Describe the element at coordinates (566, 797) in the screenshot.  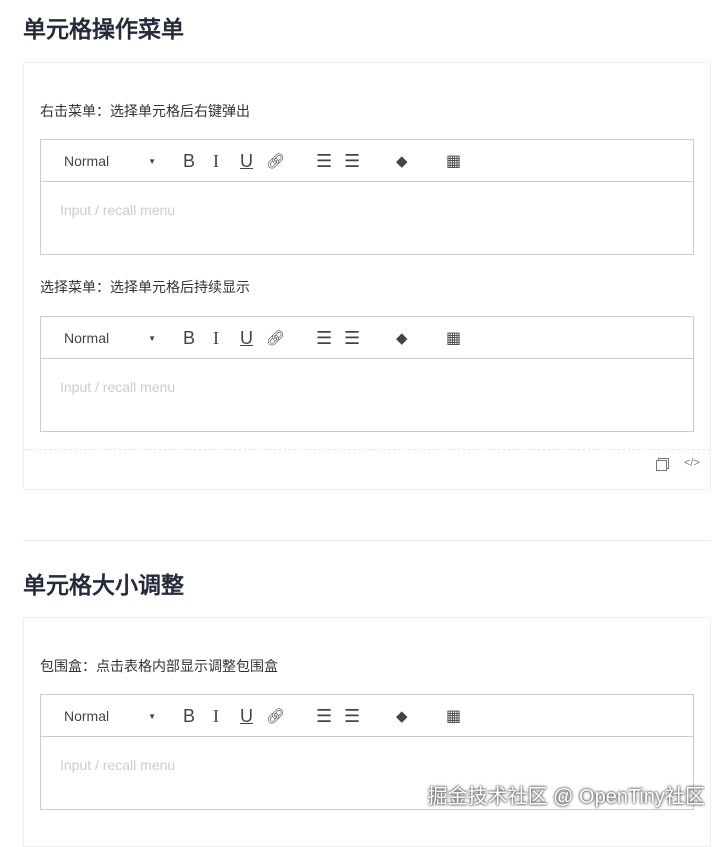
I see `watermark: 掘金技术社区 @ OpenTiny社区` at that location.